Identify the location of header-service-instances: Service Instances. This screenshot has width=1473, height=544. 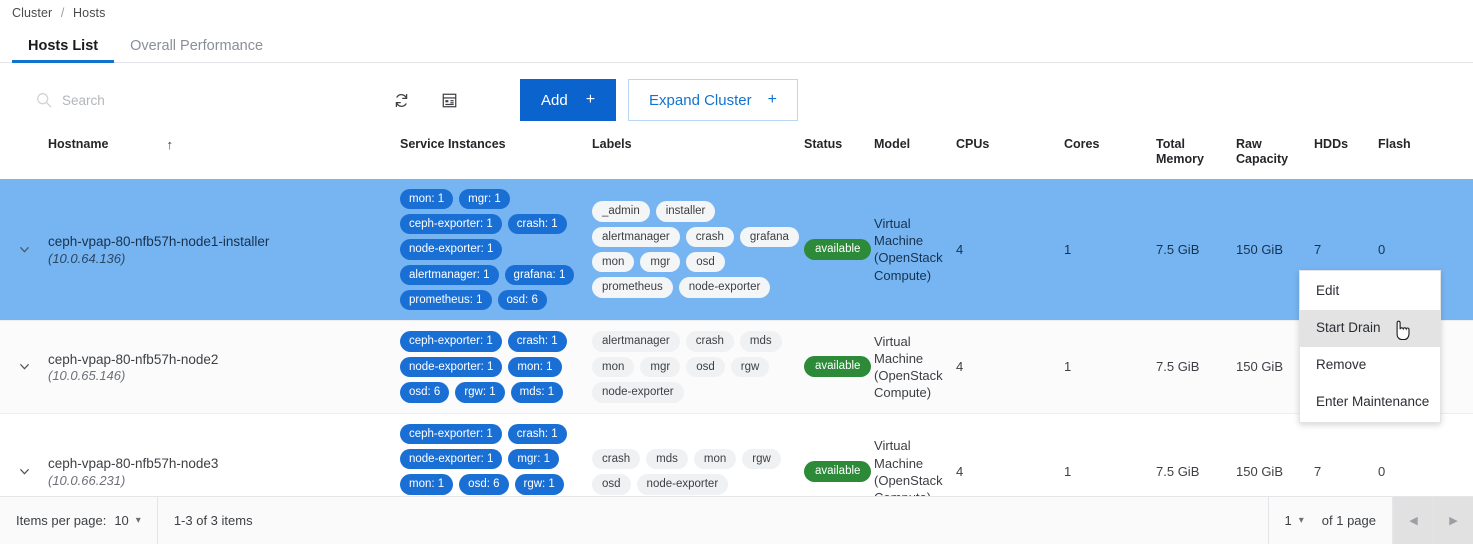
(496, 158).